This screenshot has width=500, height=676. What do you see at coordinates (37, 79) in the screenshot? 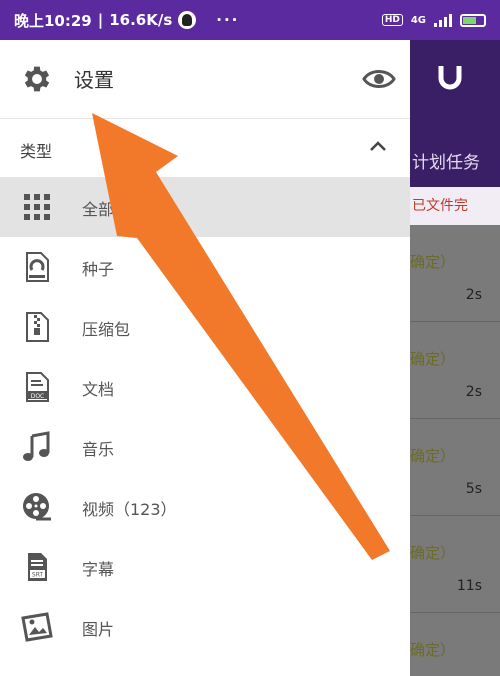
I see `gear-icon` at bounding box center [37, 79].